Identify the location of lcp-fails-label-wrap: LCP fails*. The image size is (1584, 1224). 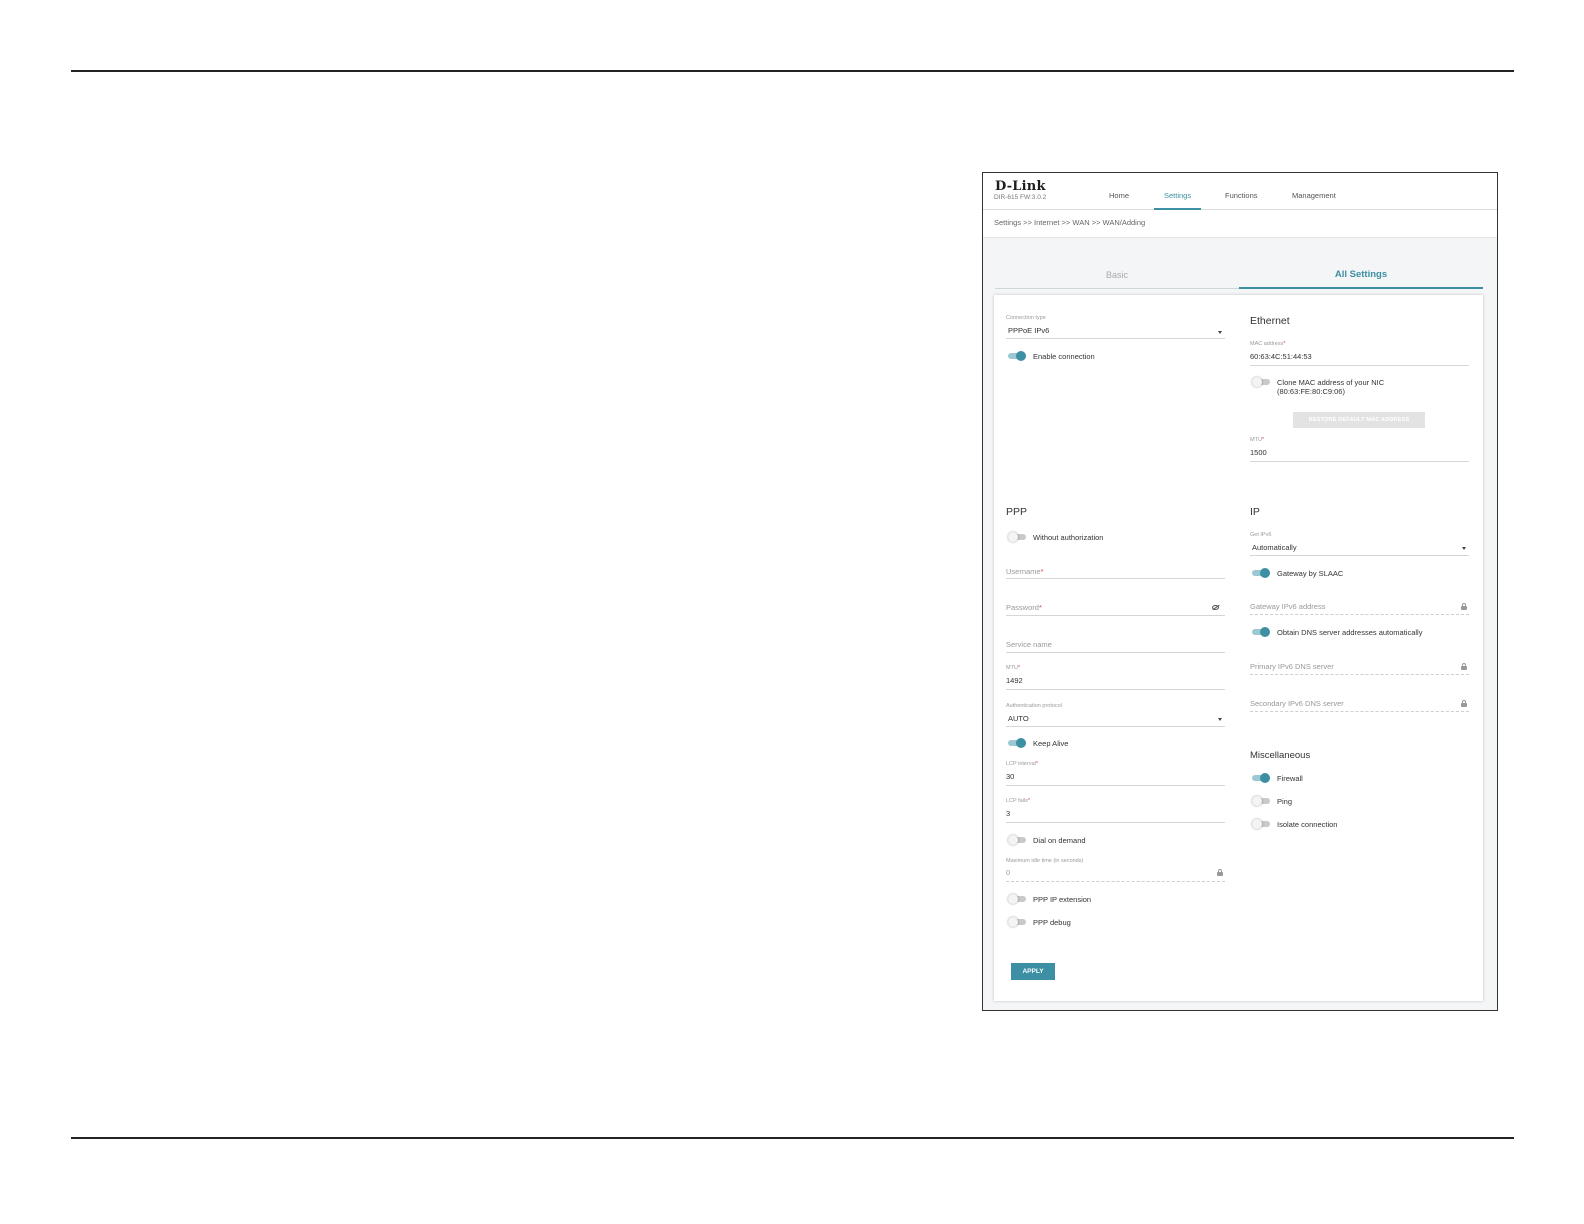
(1018, 801).